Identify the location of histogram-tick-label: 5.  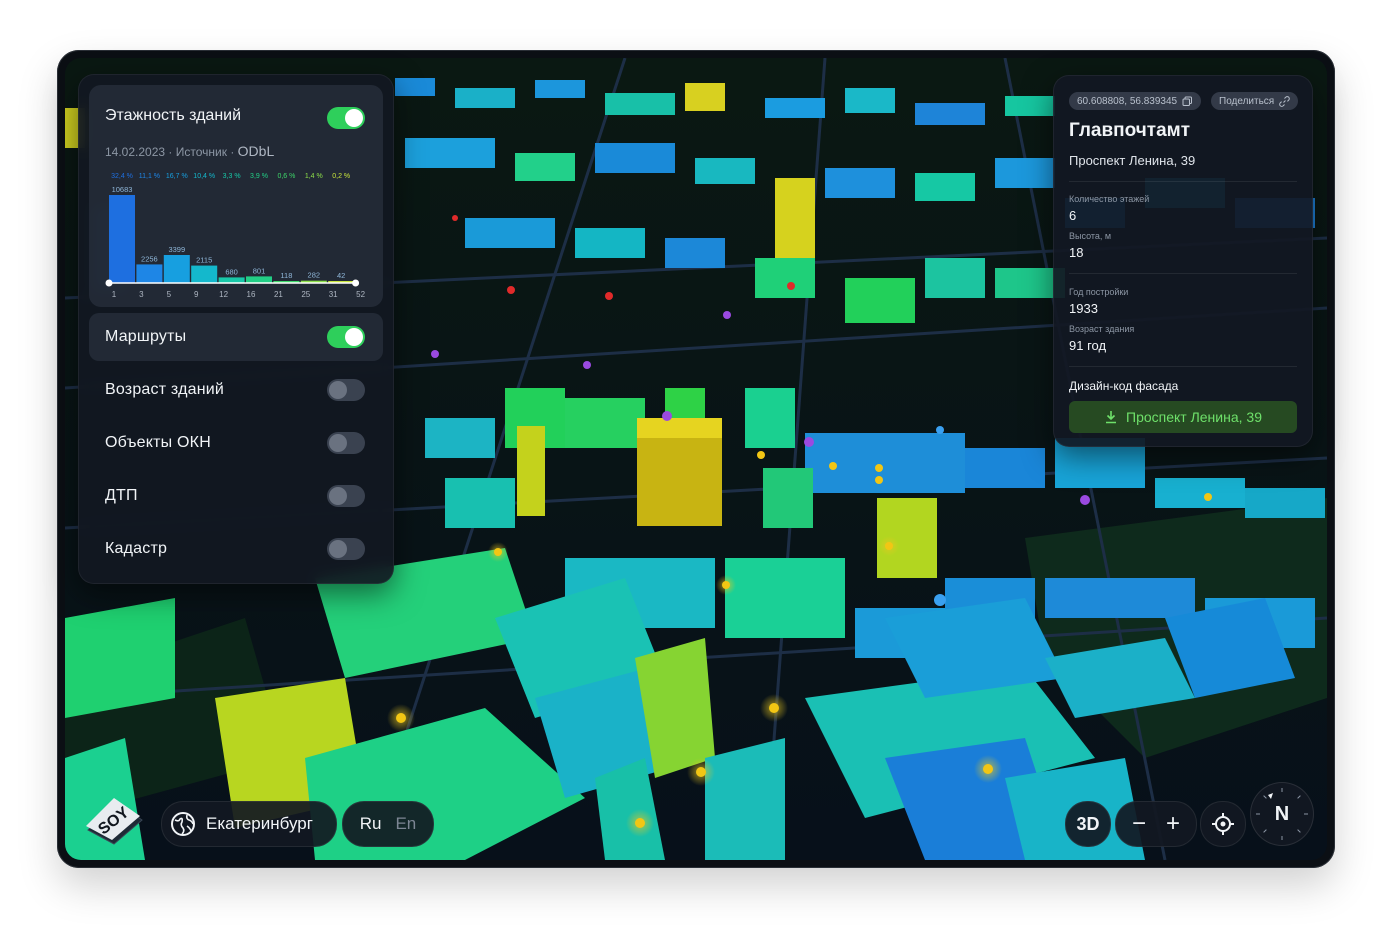
(169, 294).